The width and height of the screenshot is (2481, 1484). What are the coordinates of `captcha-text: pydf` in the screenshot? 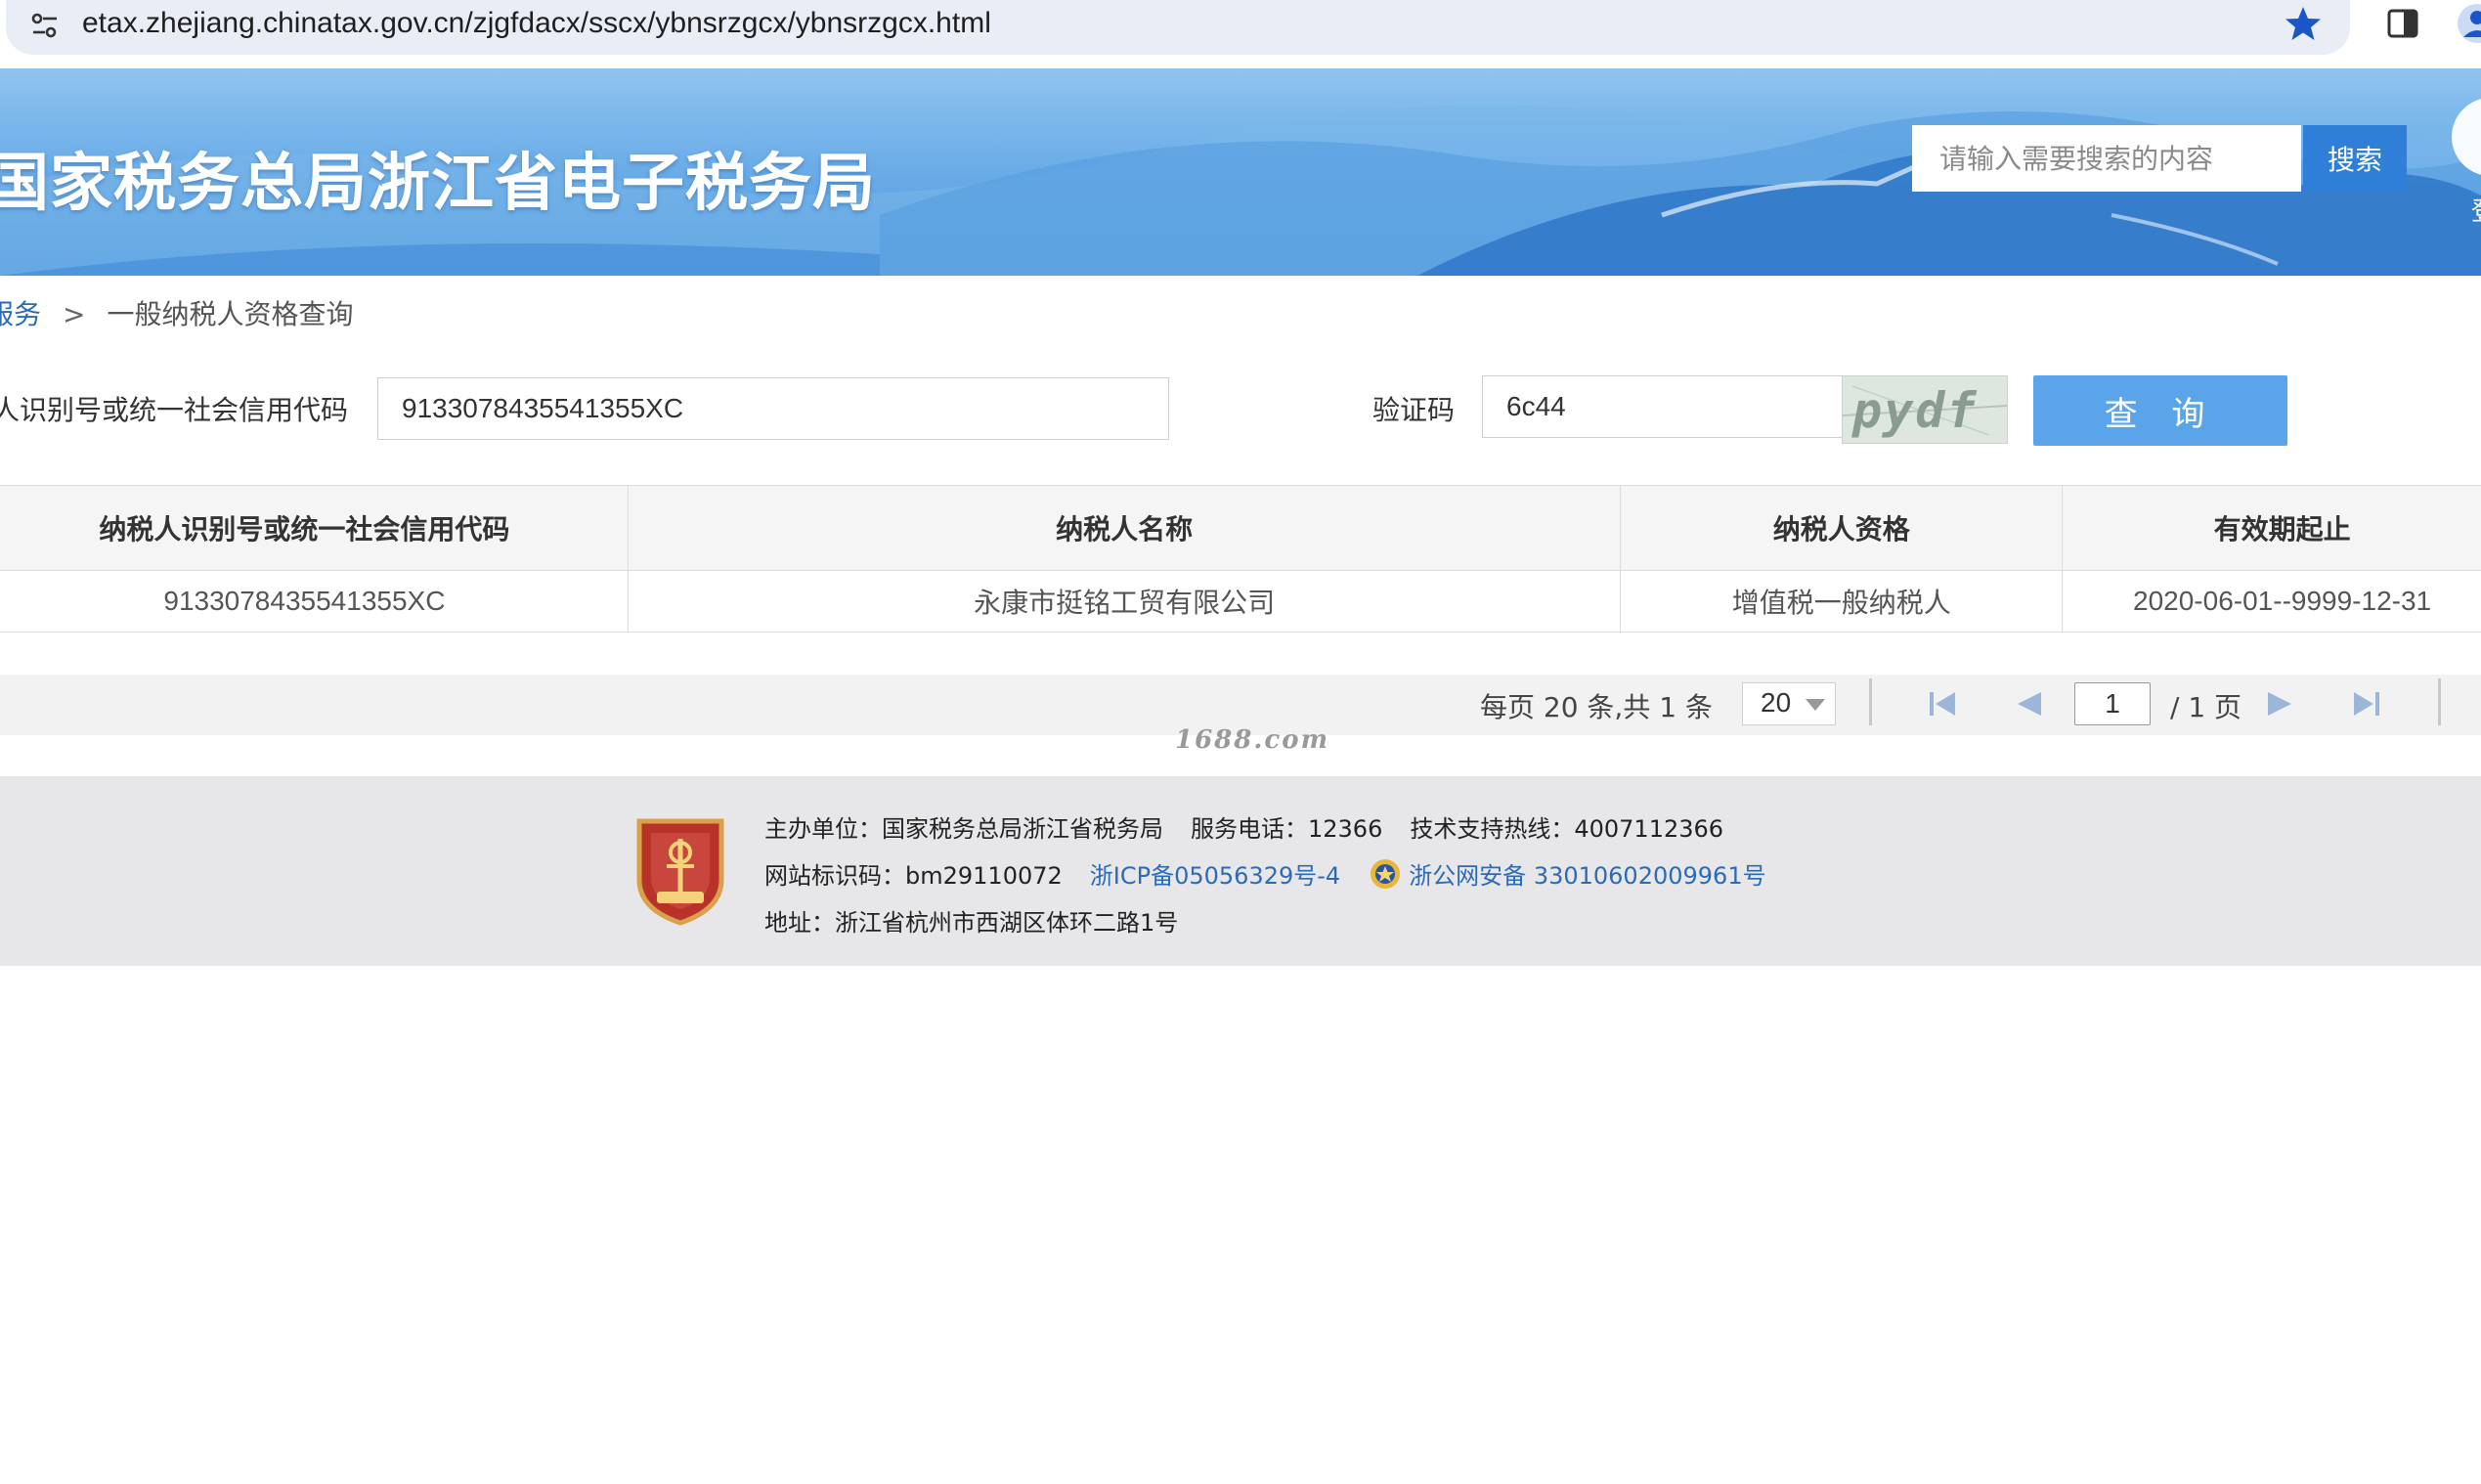 It's located at (1915, 410).